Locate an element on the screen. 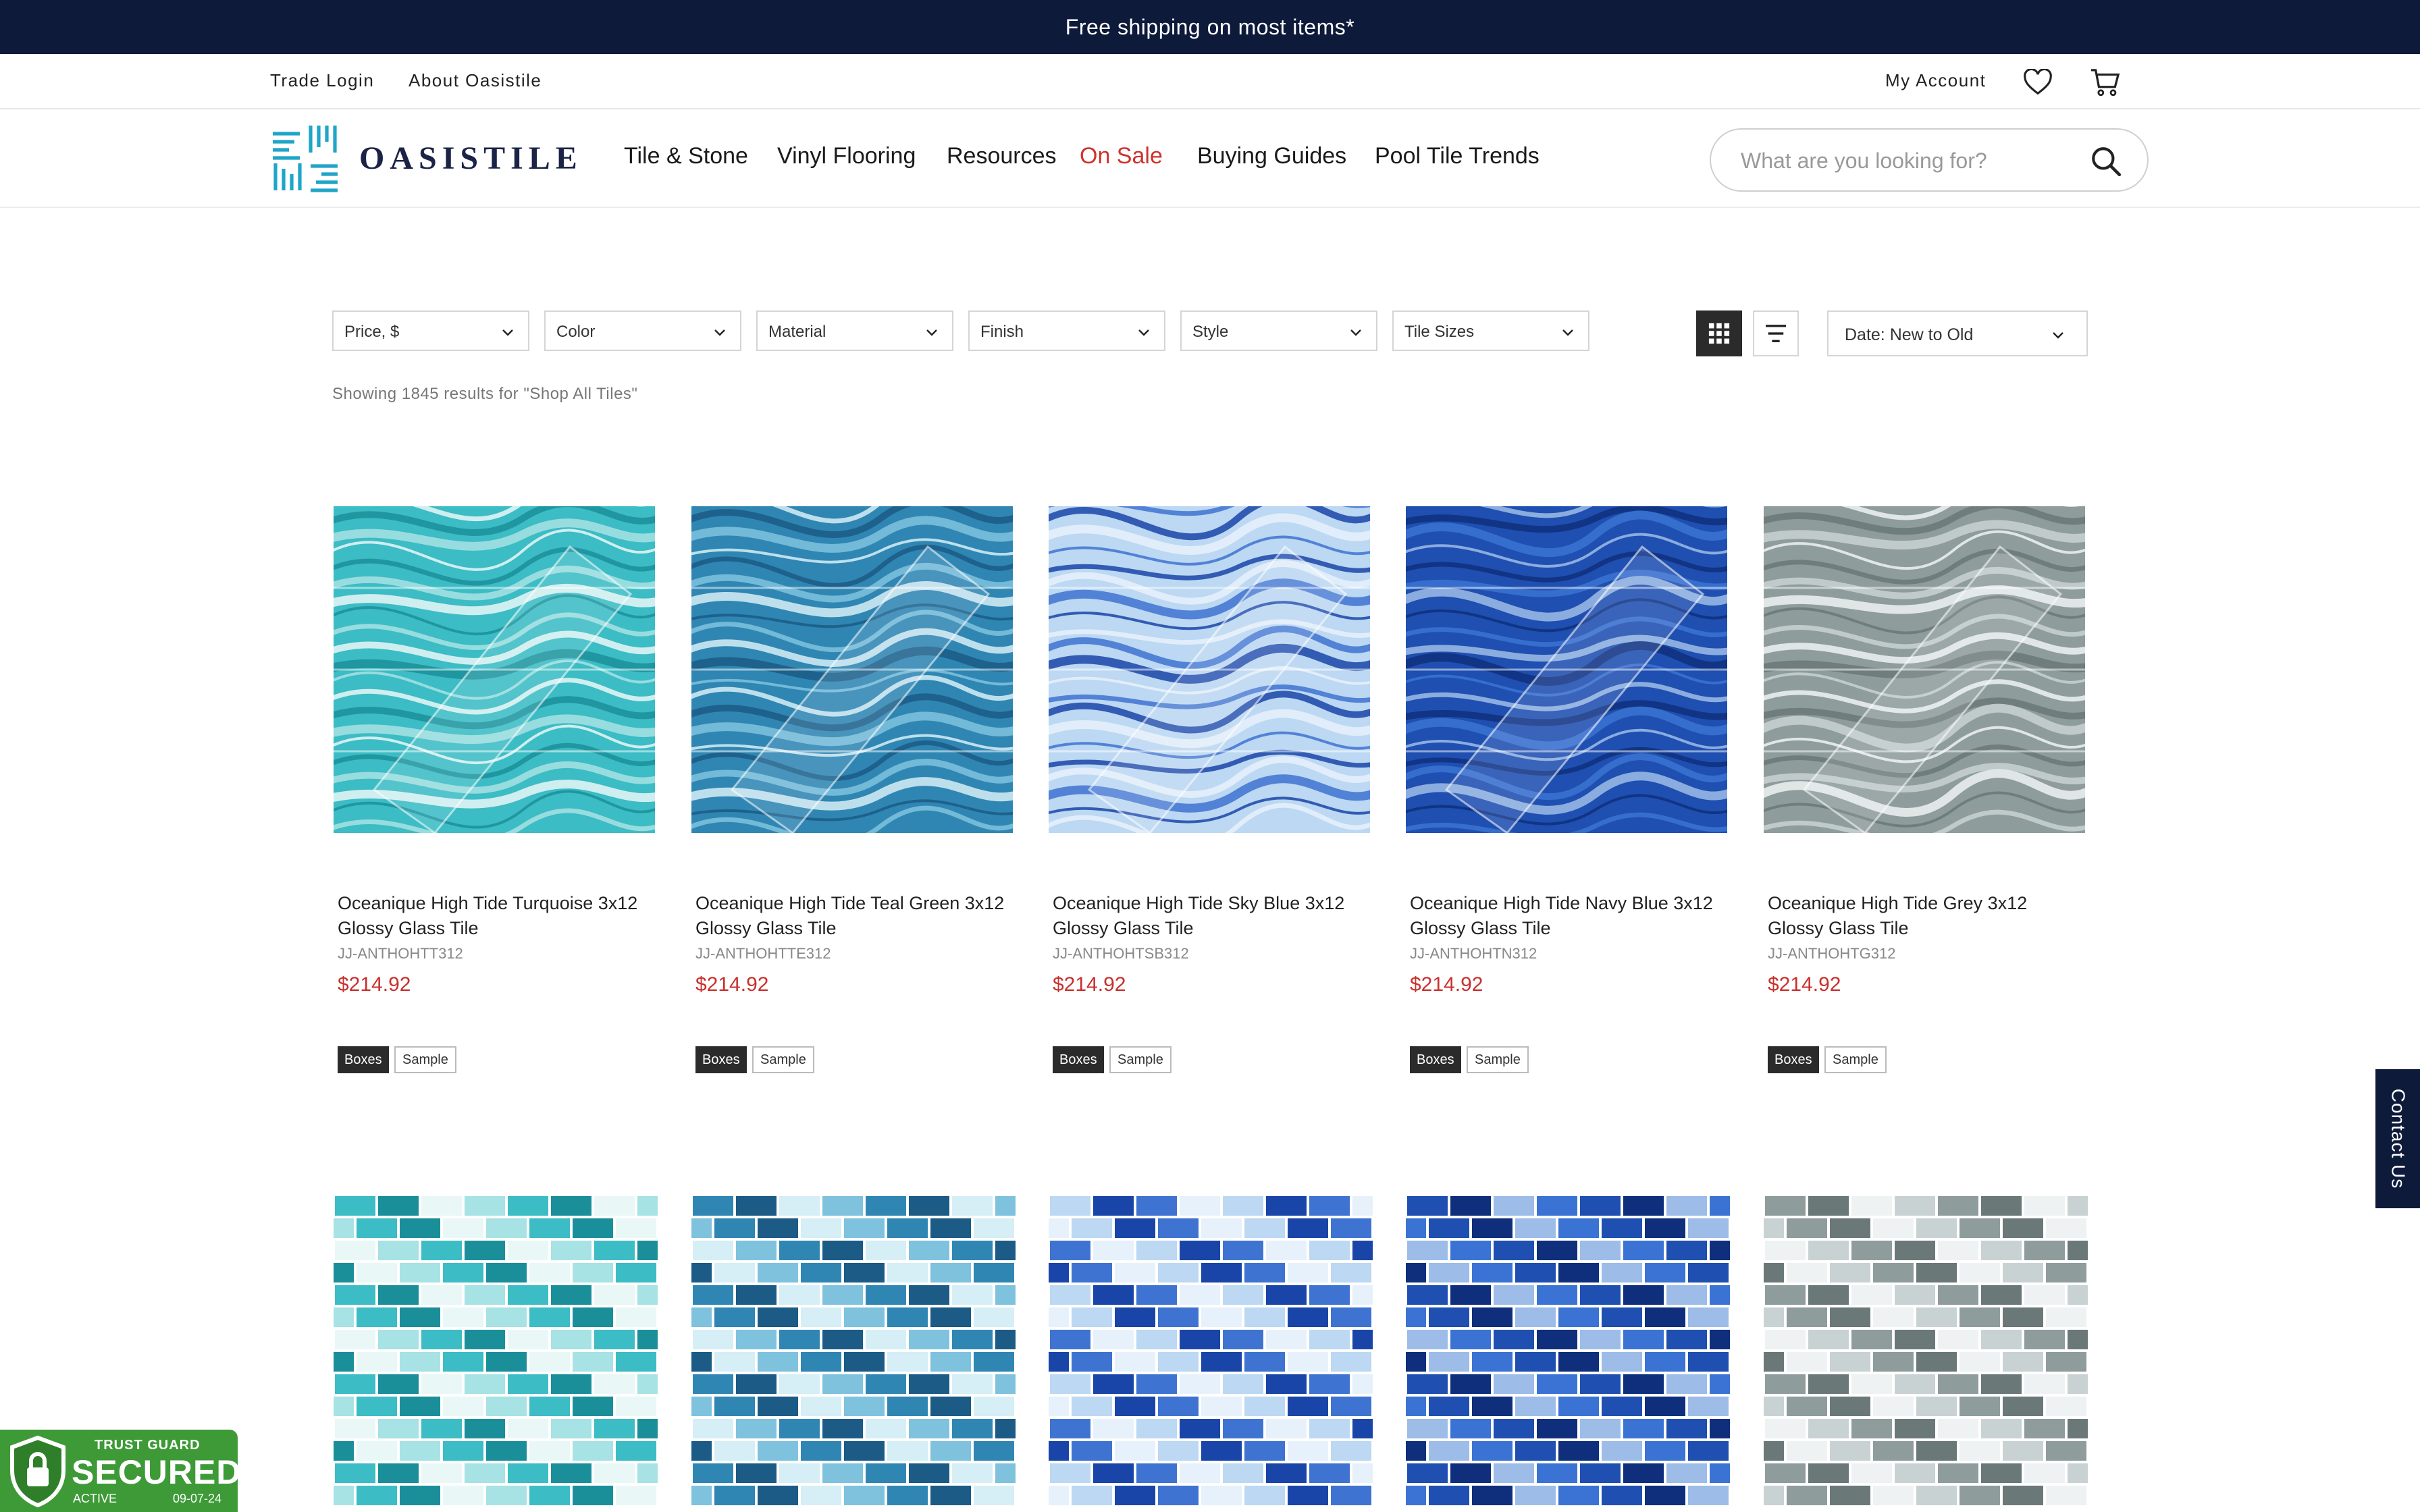  sort-selected-value: Date: New to Old is located at coordinates (1909, 334).